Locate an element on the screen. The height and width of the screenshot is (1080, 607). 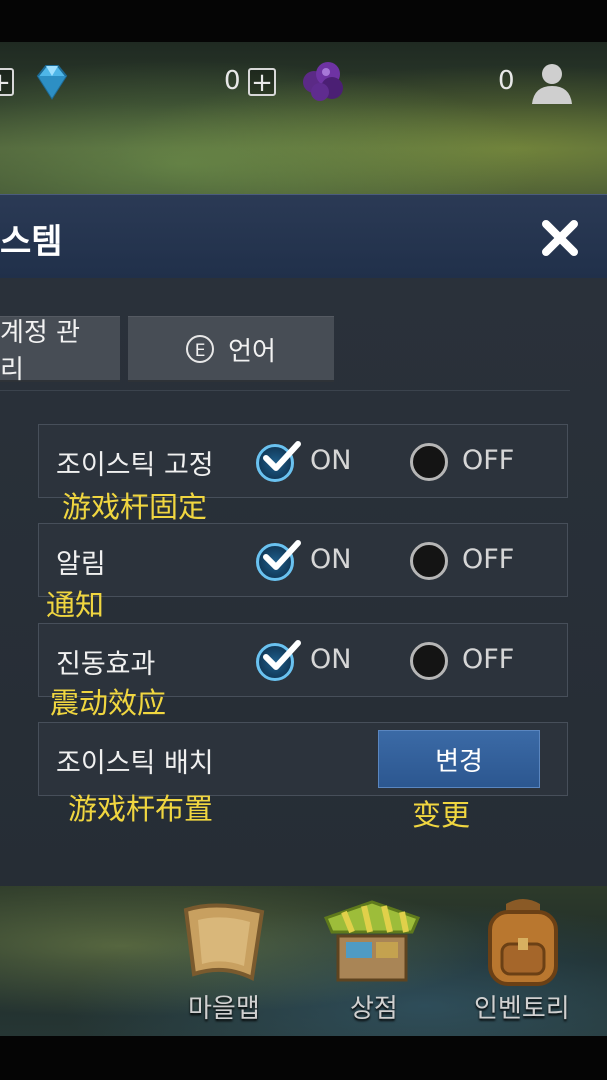
notification-off-label: OFF is located at coordinates (488, 559).